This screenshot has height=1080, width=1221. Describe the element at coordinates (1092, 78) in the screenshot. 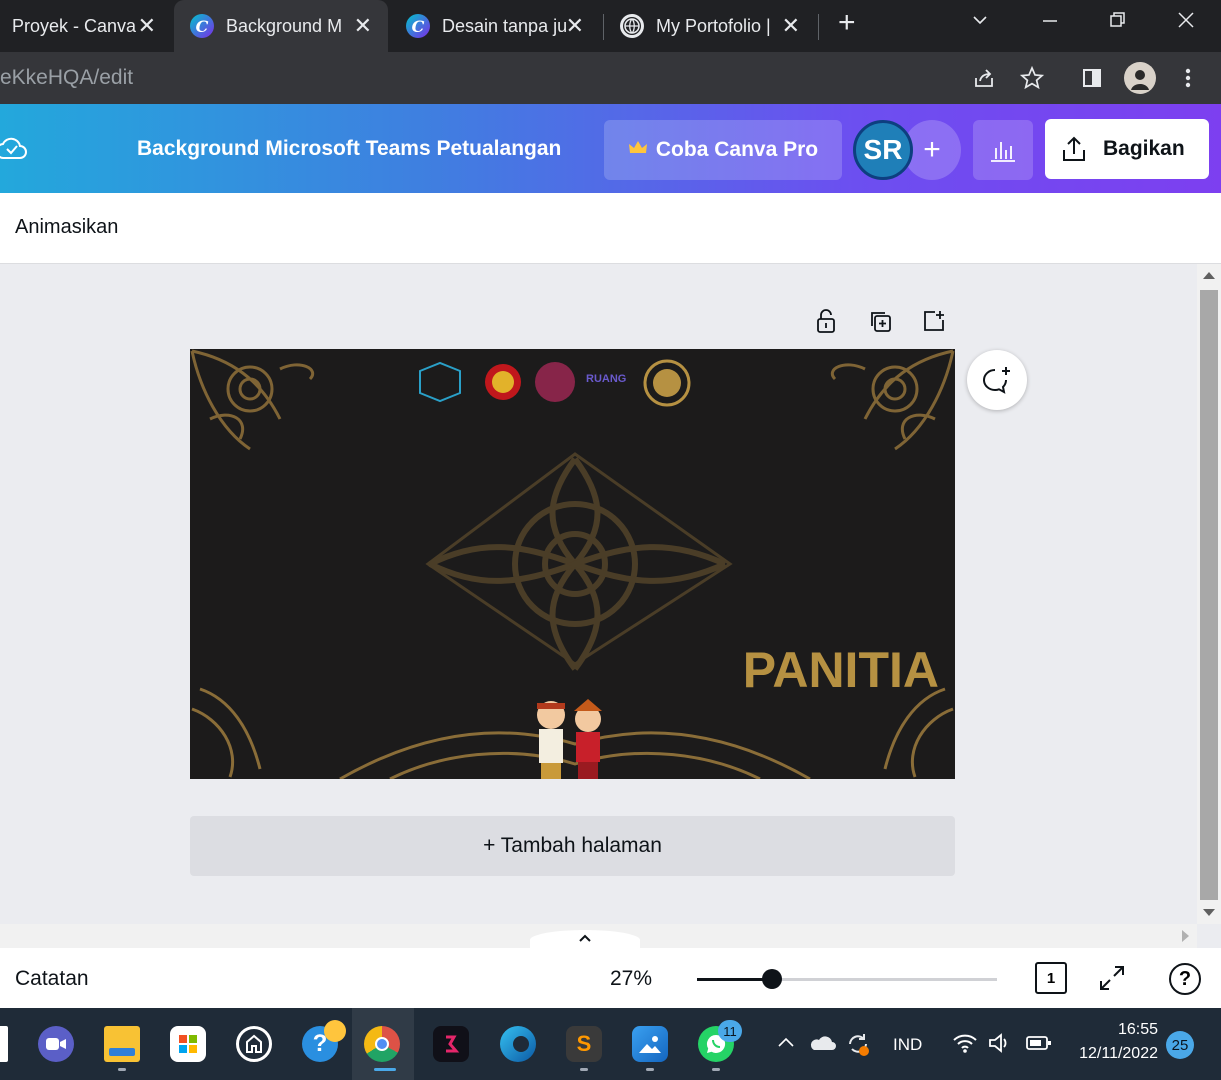

I see `side-panel-icon` at that location.